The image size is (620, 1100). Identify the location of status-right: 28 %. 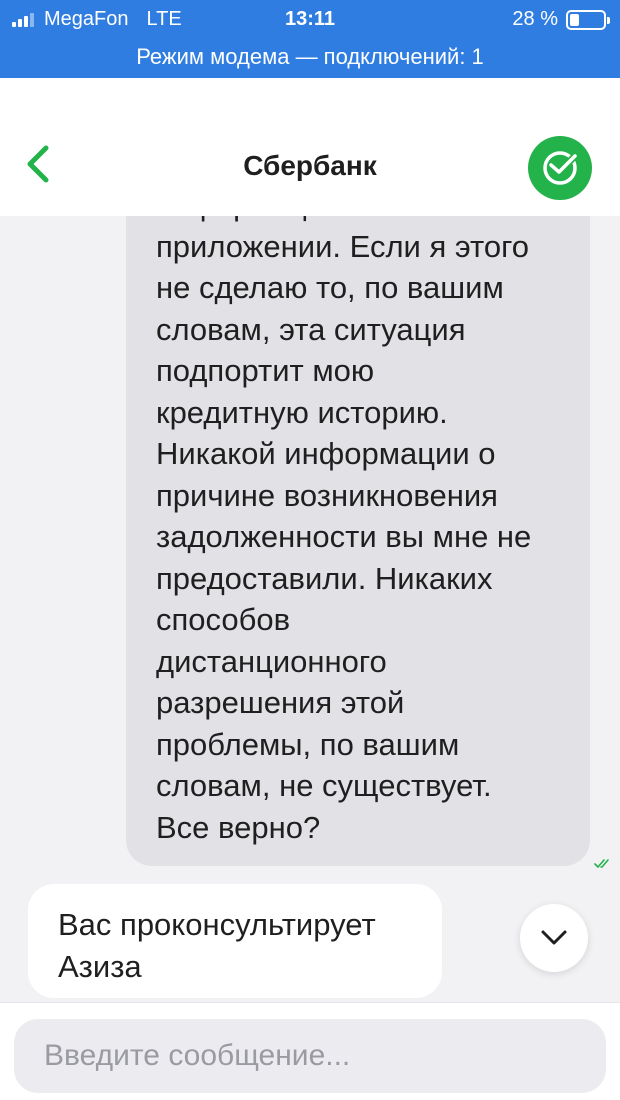
(561, 19).